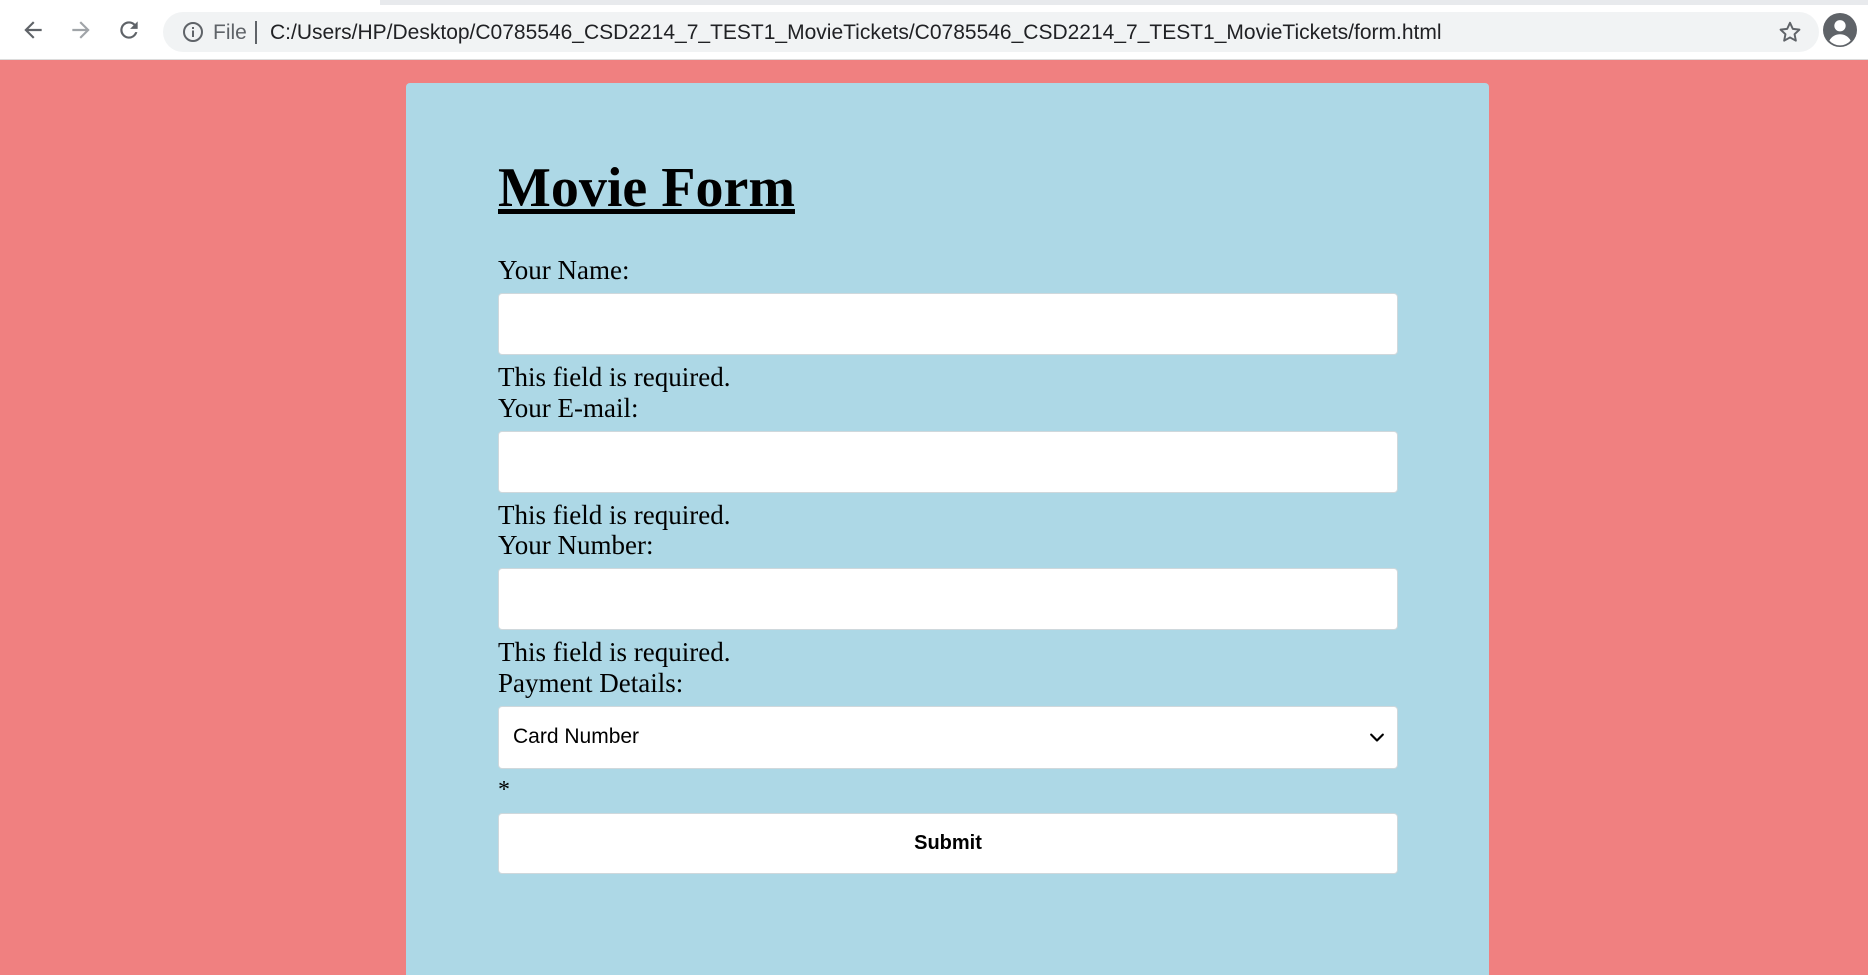  Describe the element at coordinates (948, 843) in the screenshot. I see `submit-button: Submit` at that location.